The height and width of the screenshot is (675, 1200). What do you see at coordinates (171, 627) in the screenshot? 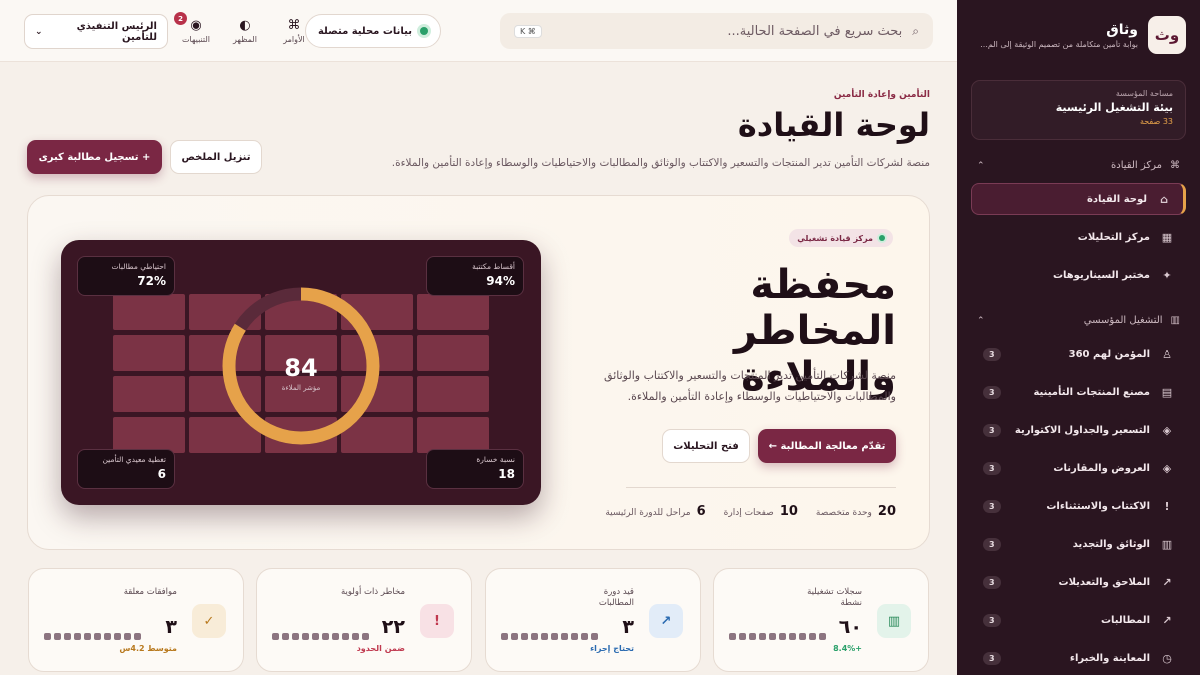
I see `stat-card-value: ٣` at bounding box center [171, 627].